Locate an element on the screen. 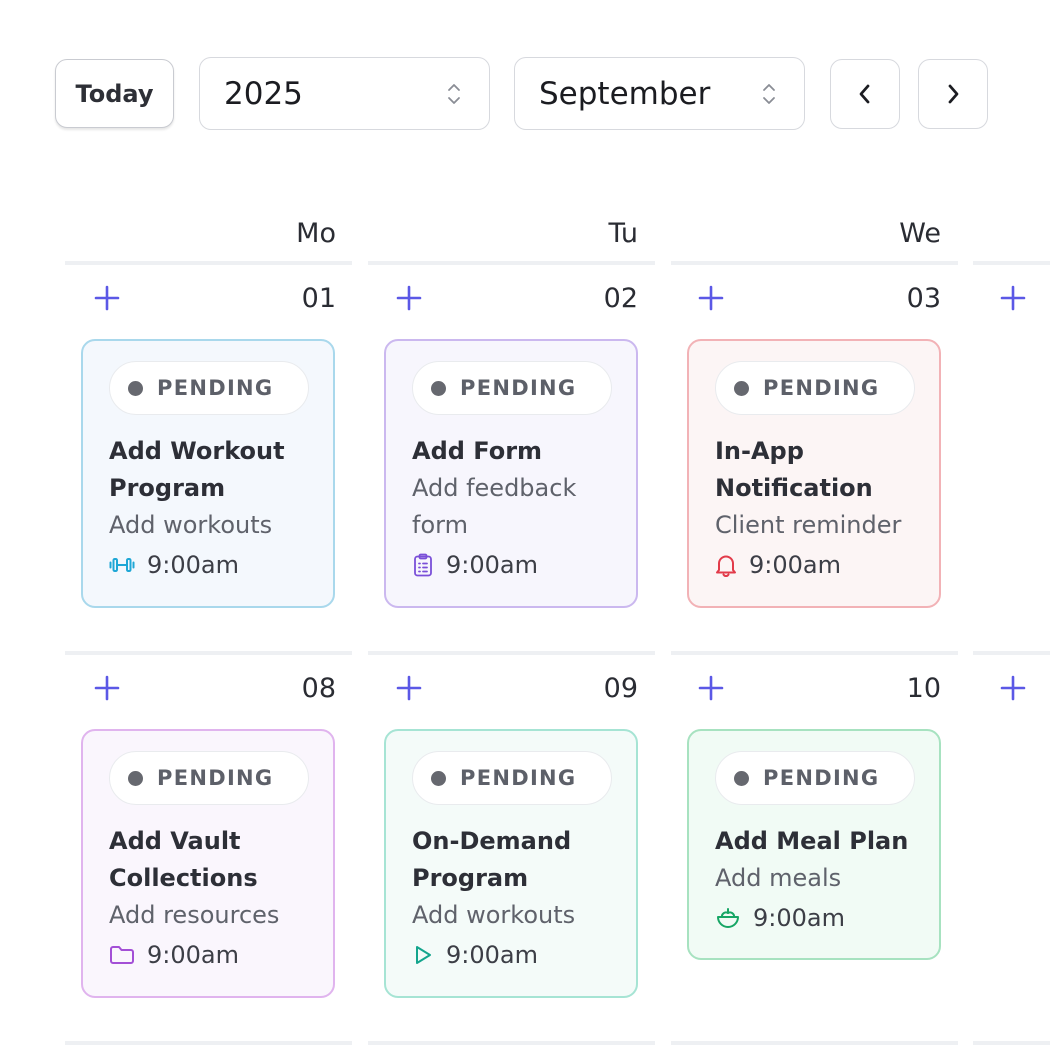 The image size is (1050, 1048). chevron-right-icon is located at coordinates (953, 94).